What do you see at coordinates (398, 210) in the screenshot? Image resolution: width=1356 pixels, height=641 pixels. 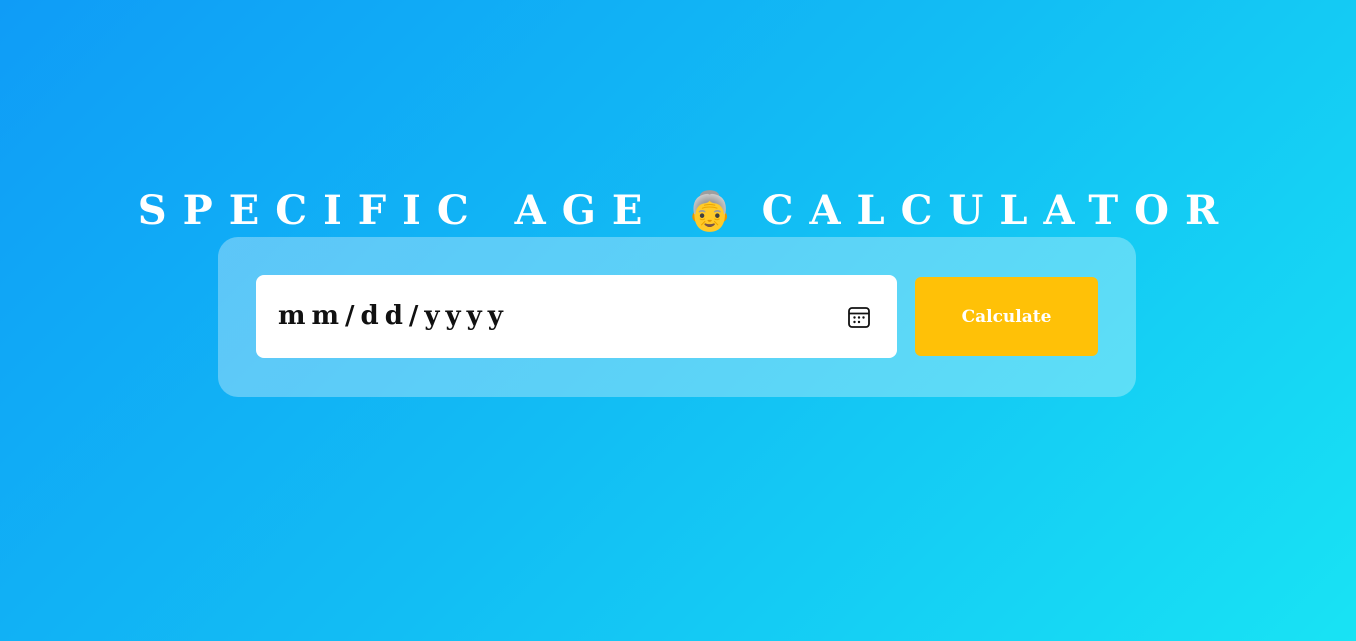 I see `title-text-left: SPECIFIC AGE` at bounding box center [398, 210].